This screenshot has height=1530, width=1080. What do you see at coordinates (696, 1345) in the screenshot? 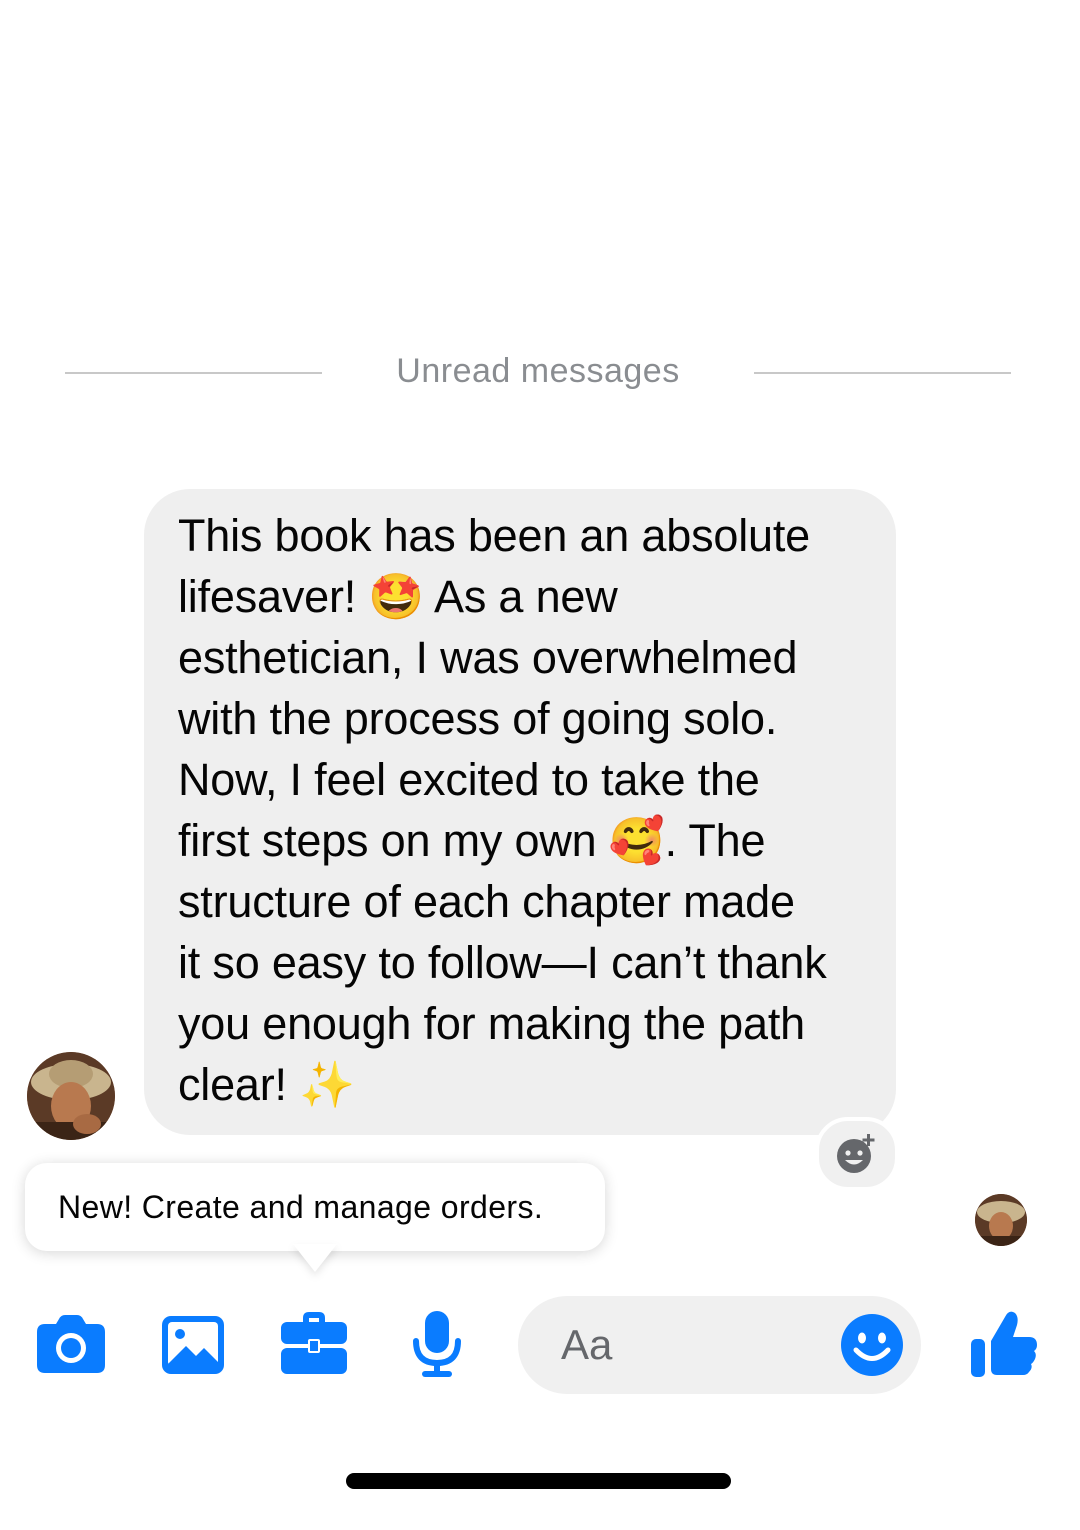
I see `message-input` at bounding box center [696, 1345].